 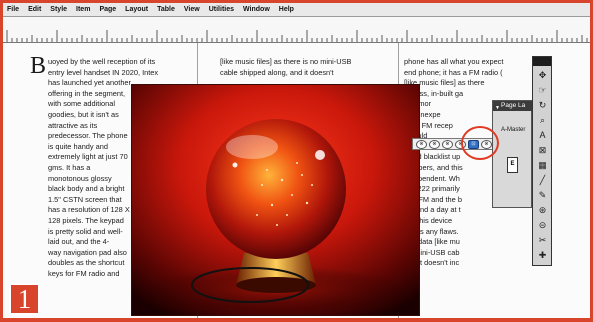 I want to click on text-box-tool-icon: A, so click(x=542, y=135).